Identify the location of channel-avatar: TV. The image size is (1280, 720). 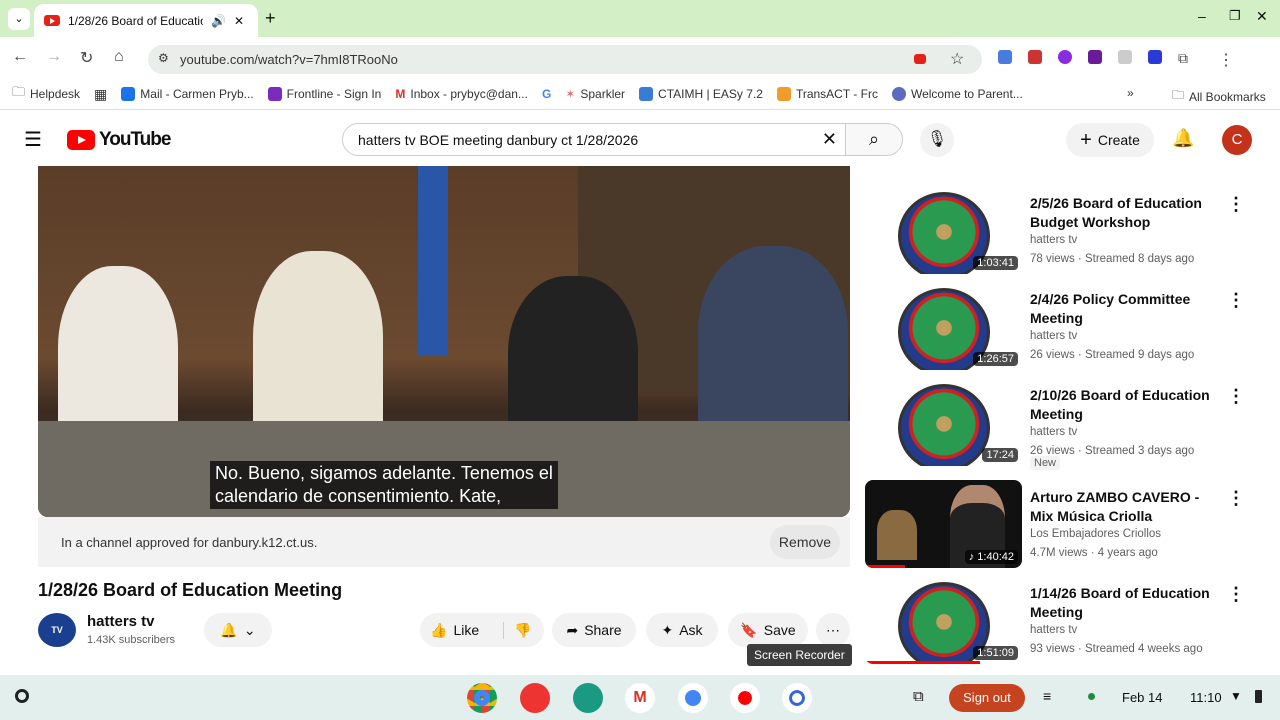
(57, 630).